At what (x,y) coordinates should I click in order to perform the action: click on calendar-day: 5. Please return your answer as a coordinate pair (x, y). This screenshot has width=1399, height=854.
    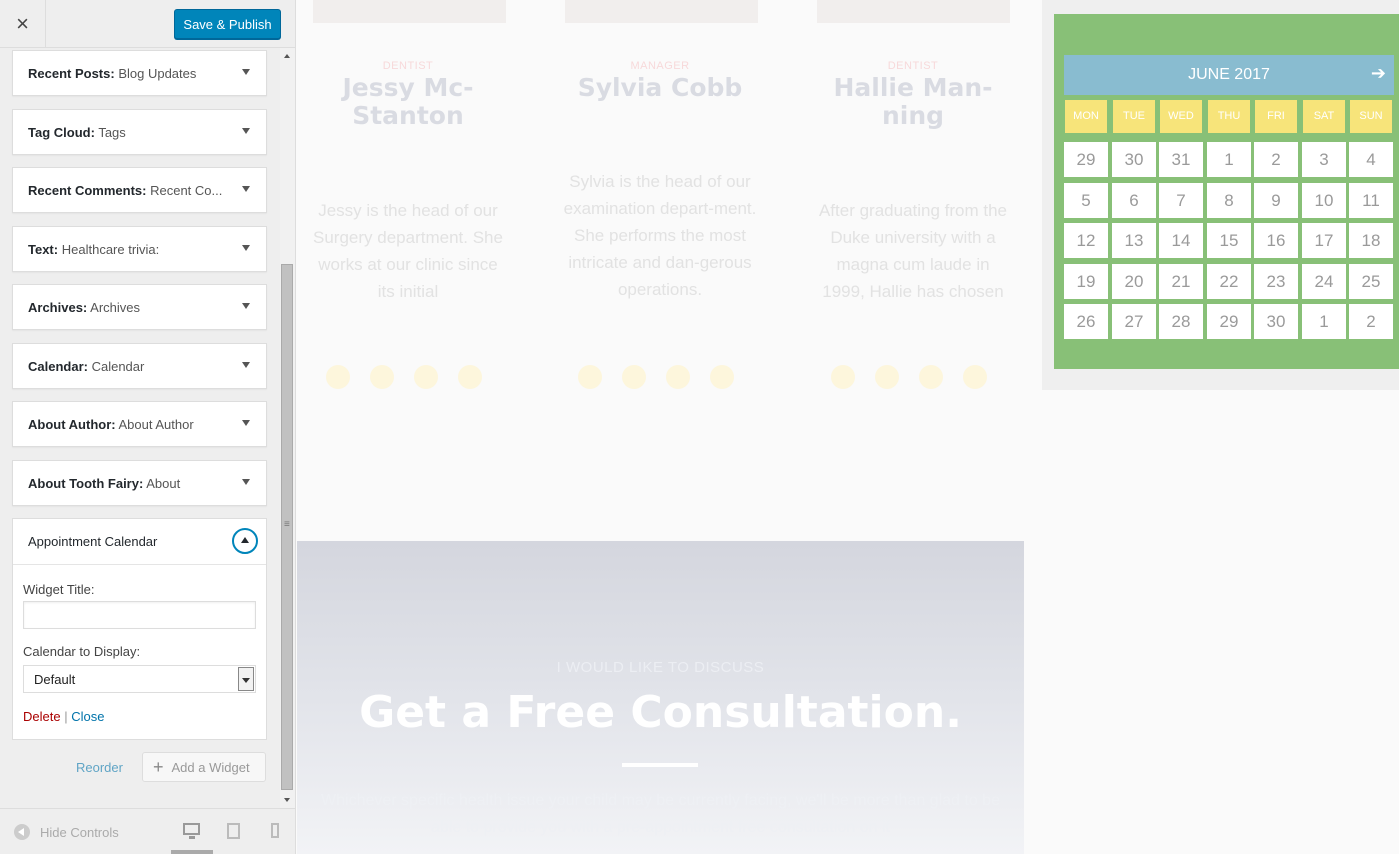
    Looking at the image, I should click on (1086, 200).